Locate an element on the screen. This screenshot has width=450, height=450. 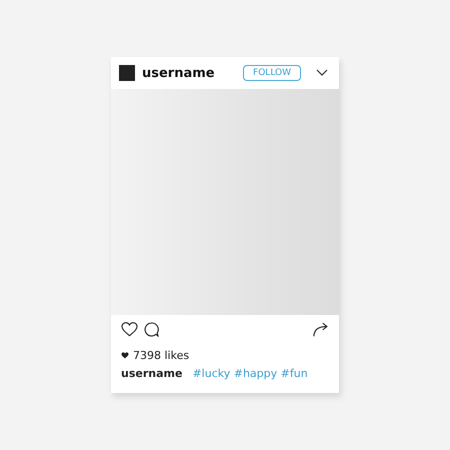
chevron-down-icon is located at coordinates (322, 73).